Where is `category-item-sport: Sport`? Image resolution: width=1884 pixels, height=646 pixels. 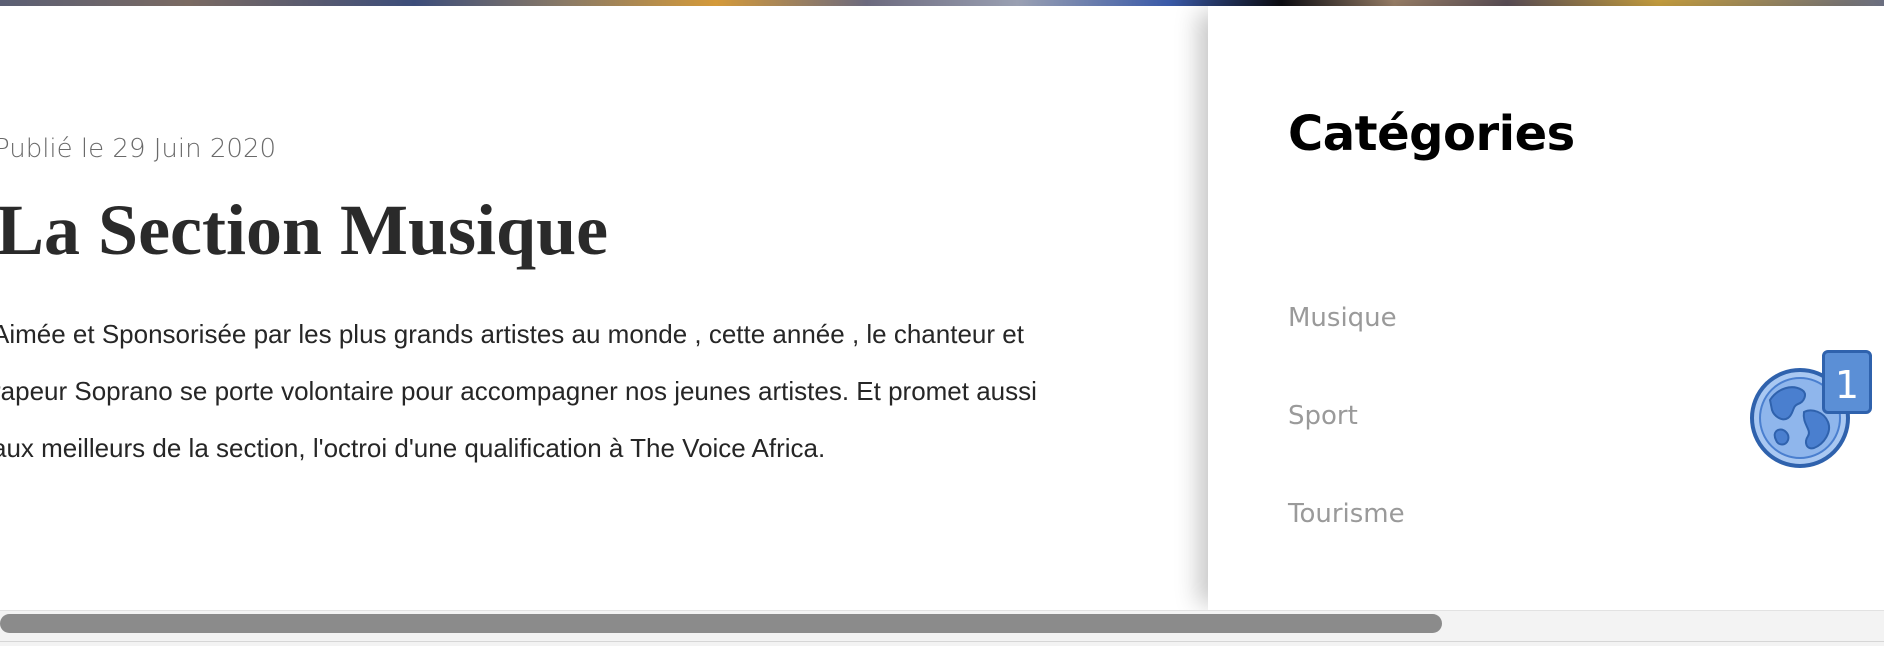 category-item-sport: Sport is located at coordinates (1346, 443).